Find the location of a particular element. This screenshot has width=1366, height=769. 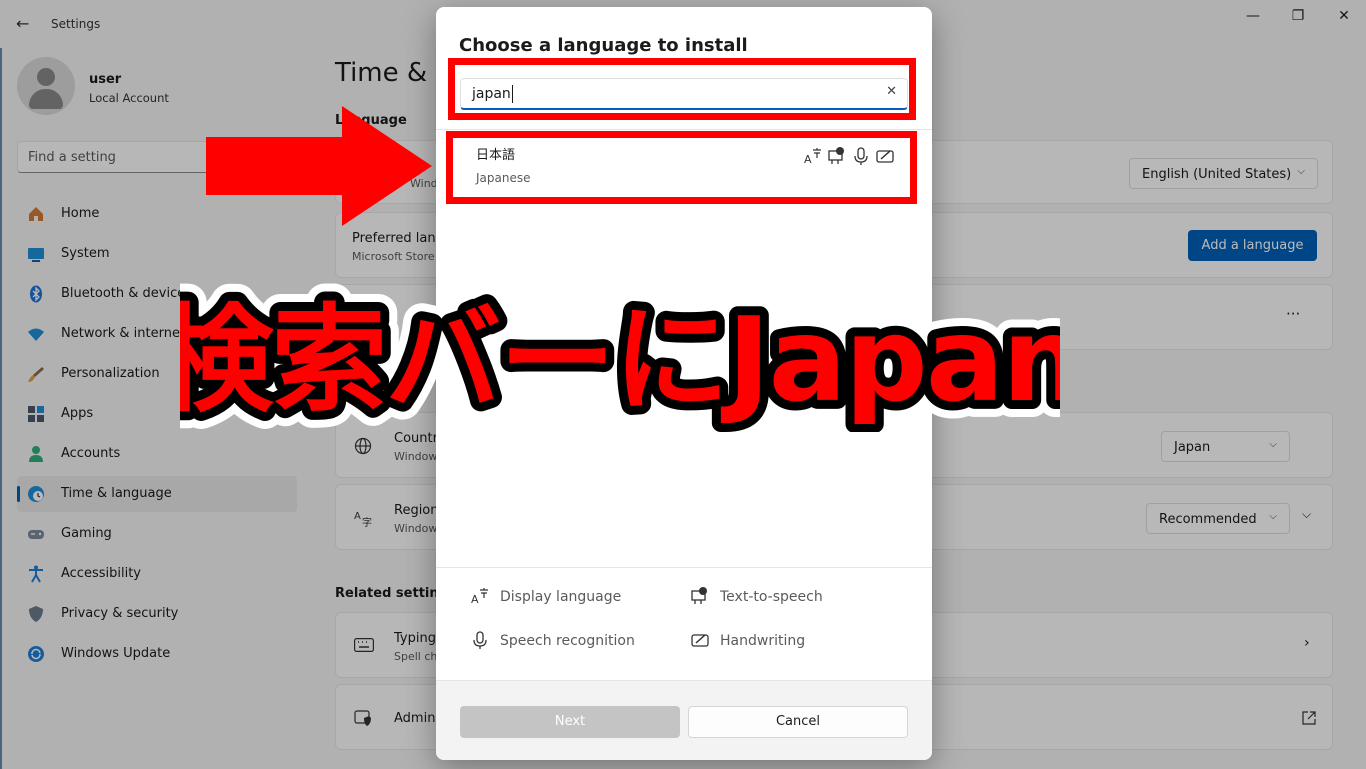

caption-text: 検索バーにJapan is located at coordinates (620, 360).